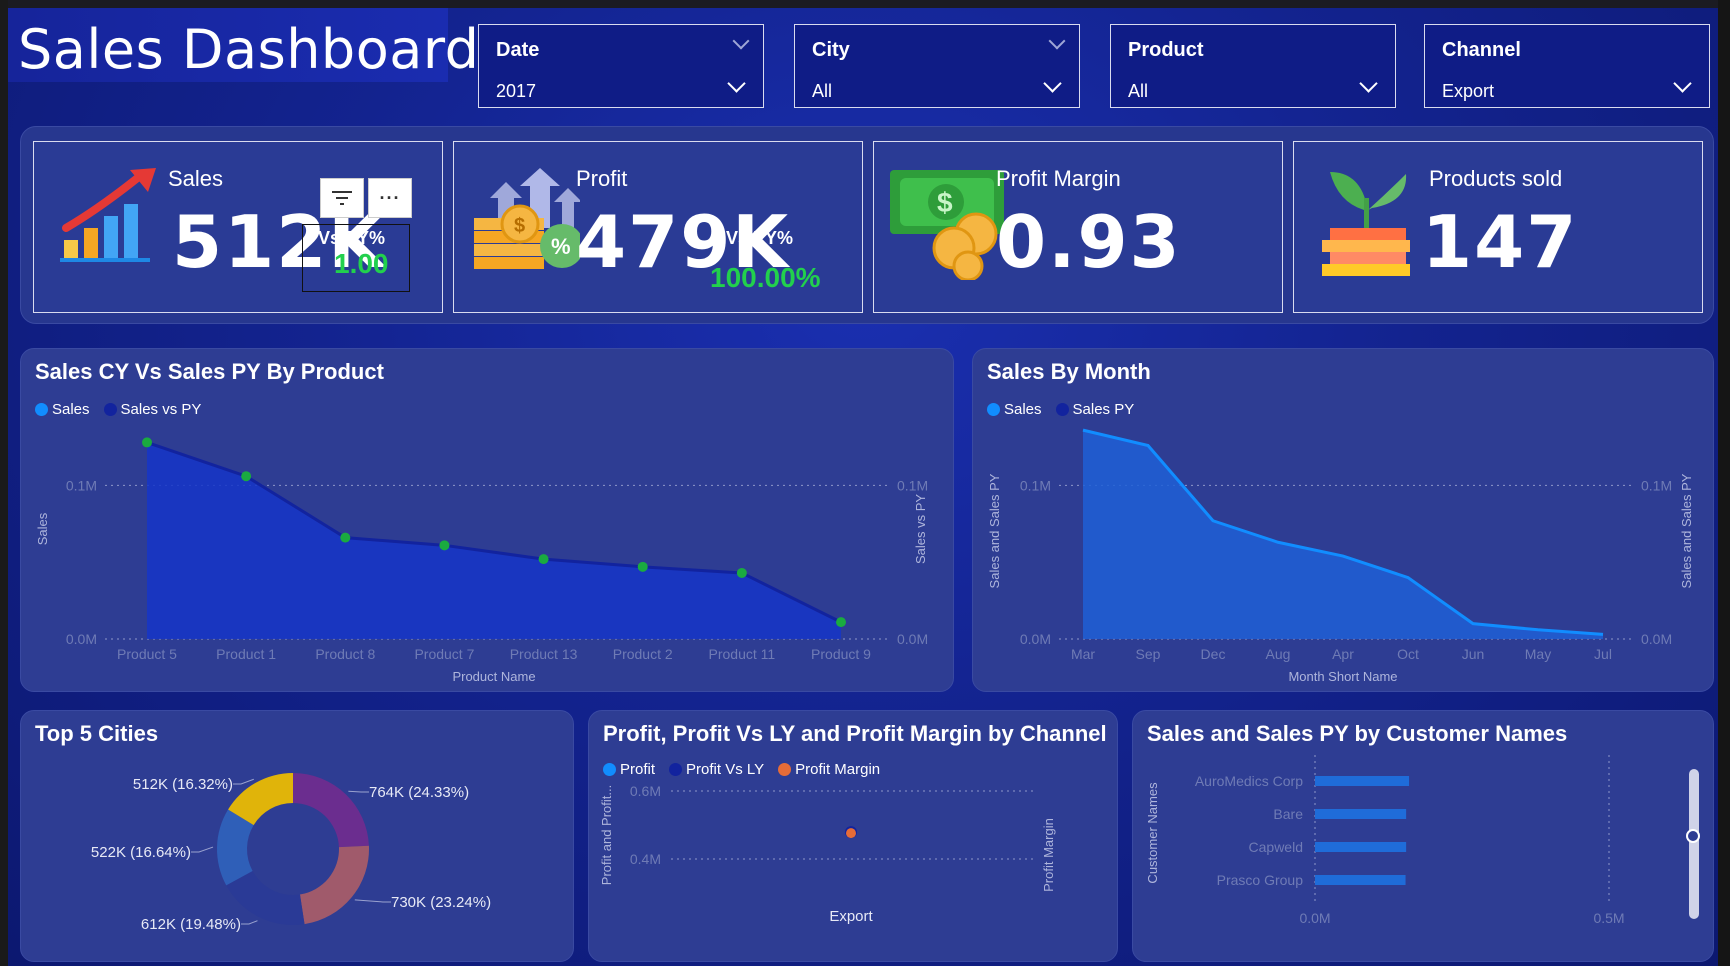  What do you see at coordinates (1481, 50) in the screenshot?
I see `slicer-channel-label: Channel` at bounding box center [1481, 50].